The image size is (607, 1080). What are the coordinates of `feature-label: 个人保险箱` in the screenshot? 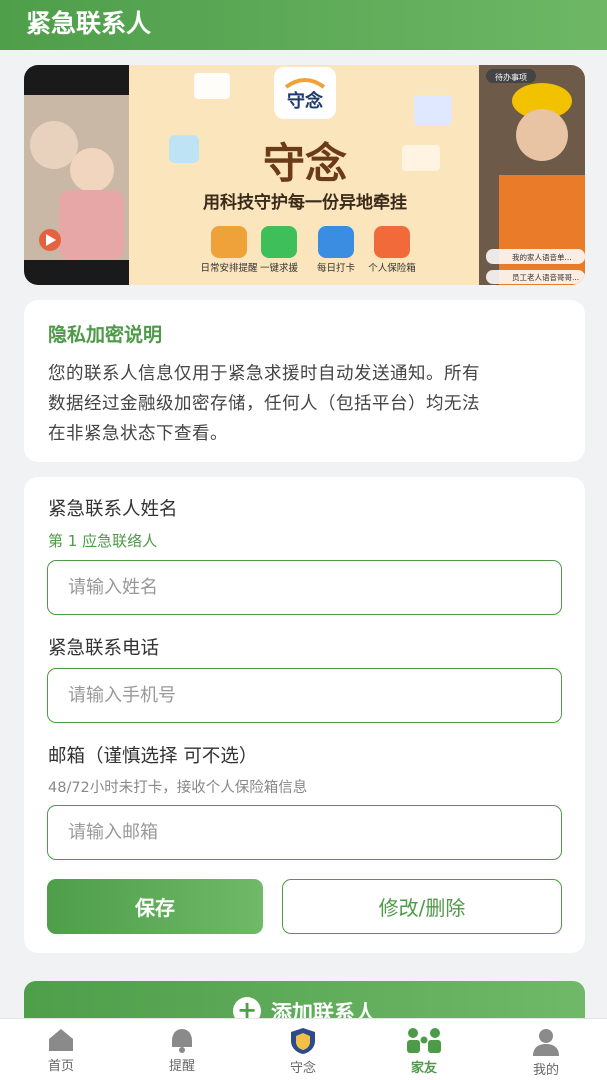 It's located at (392, 268).